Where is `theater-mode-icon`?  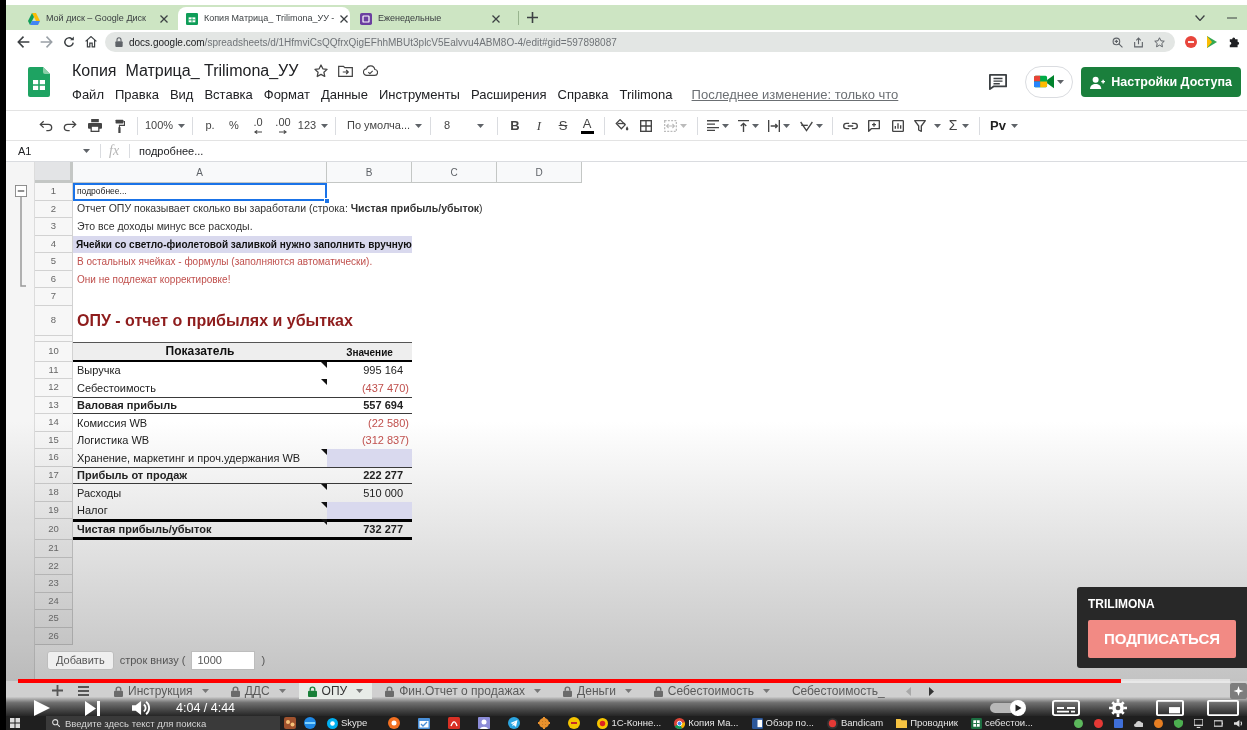
theater-mode-icon is located at coordinates (1223, 708).